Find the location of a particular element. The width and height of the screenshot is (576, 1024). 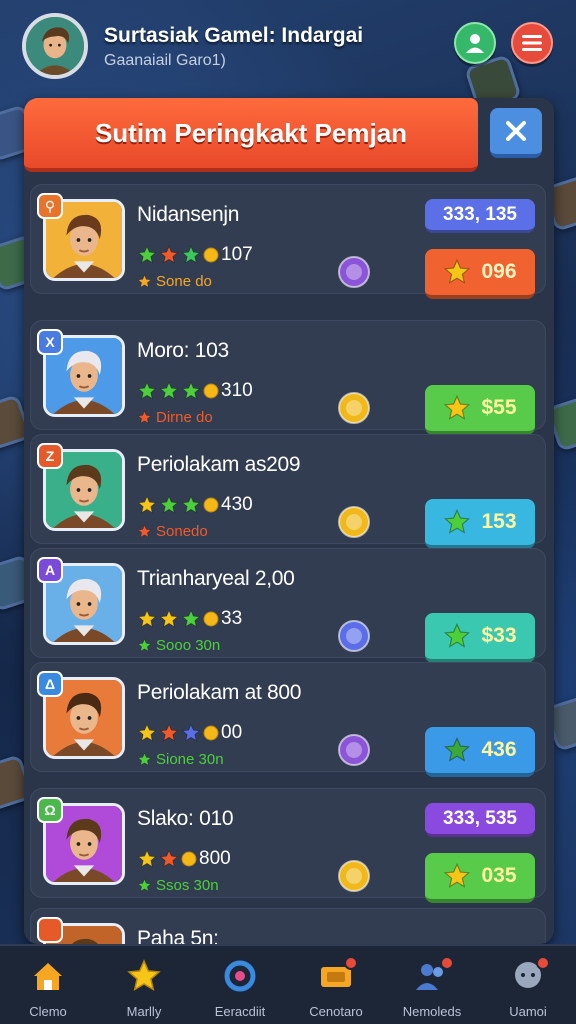

leaderboard-row: X Moro: 103 310 Dirne do $55 is located at coordinates (288, 377).